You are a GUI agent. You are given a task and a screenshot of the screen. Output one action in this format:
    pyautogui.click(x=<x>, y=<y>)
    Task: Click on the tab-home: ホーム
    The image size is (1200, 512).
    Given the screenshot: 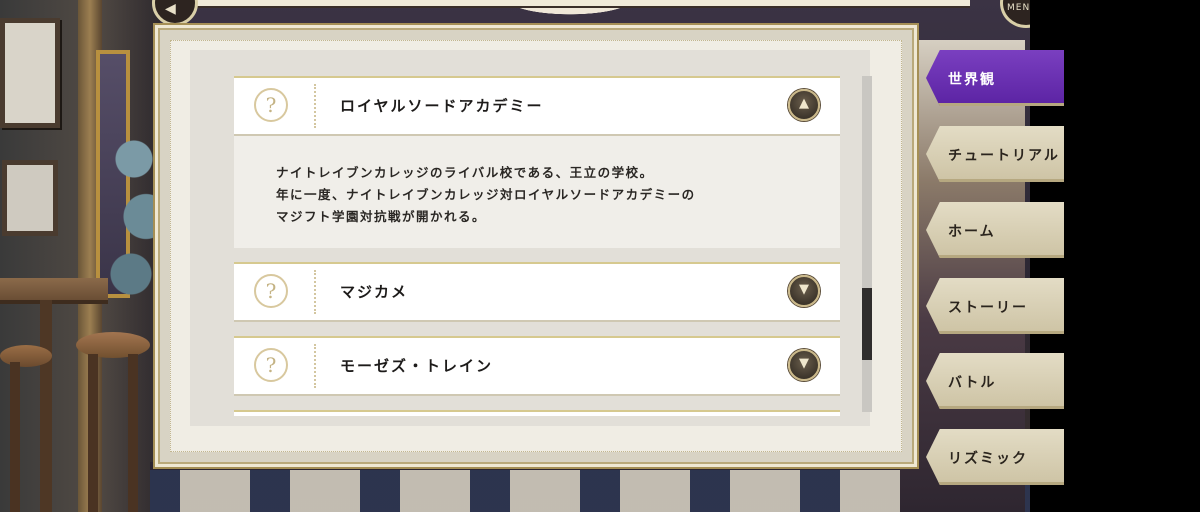 What is the action you would take?
    pyautogui.click(x=995, y=230)
    